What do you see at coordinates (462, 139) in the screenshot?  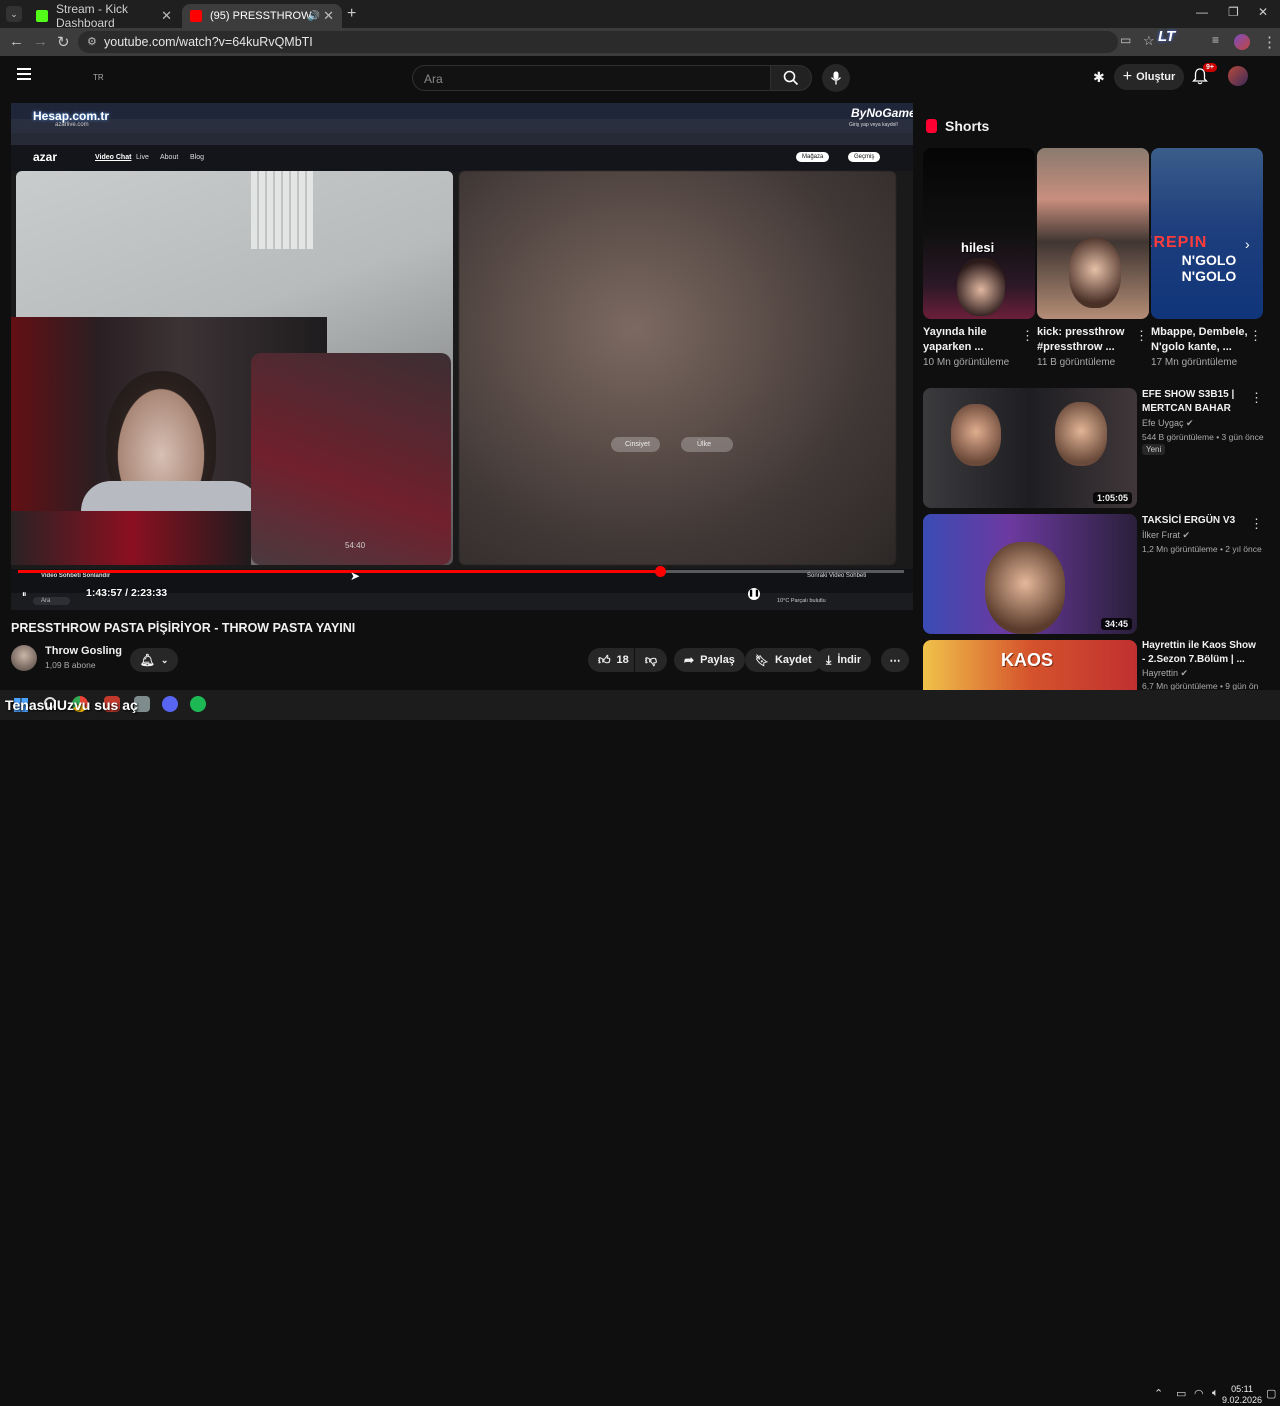 I see `embedded-bookmarks-bar` at bounding box center [462, 139].